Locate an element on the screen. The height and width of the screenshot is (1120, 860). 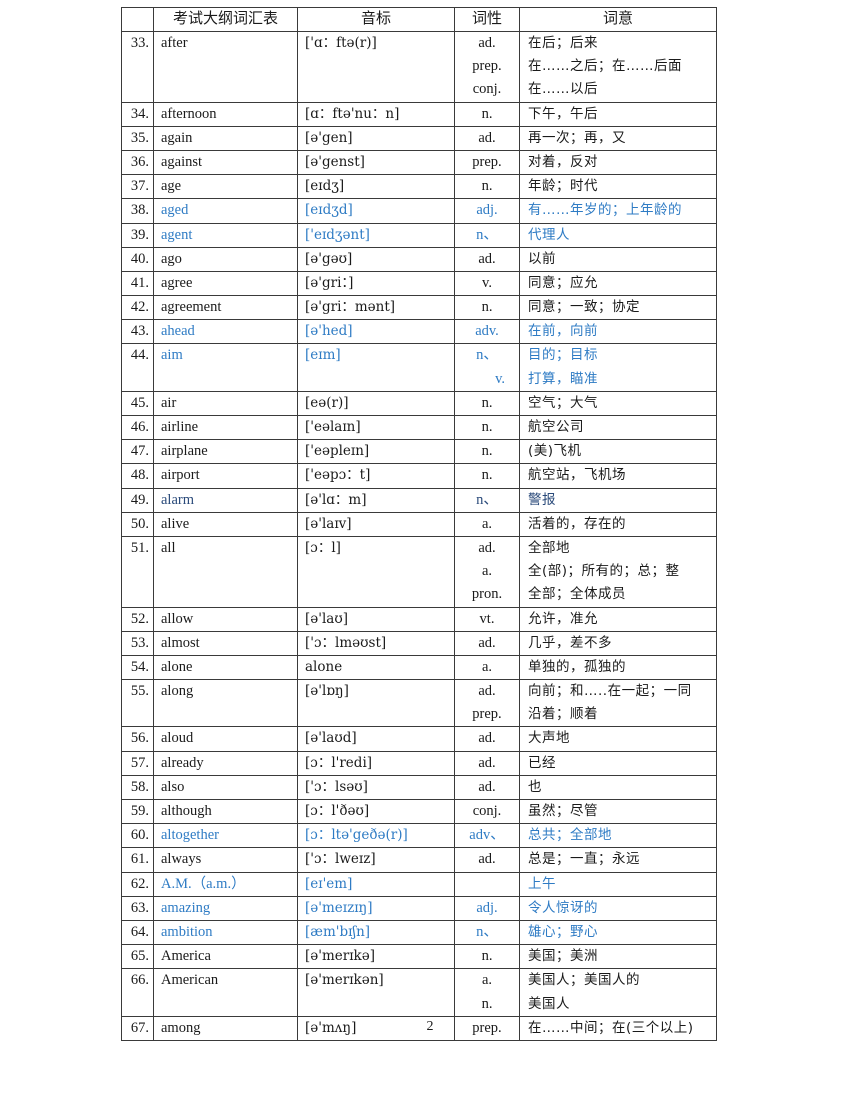
row-number-text: 43. is located at coordinates (139, 331).